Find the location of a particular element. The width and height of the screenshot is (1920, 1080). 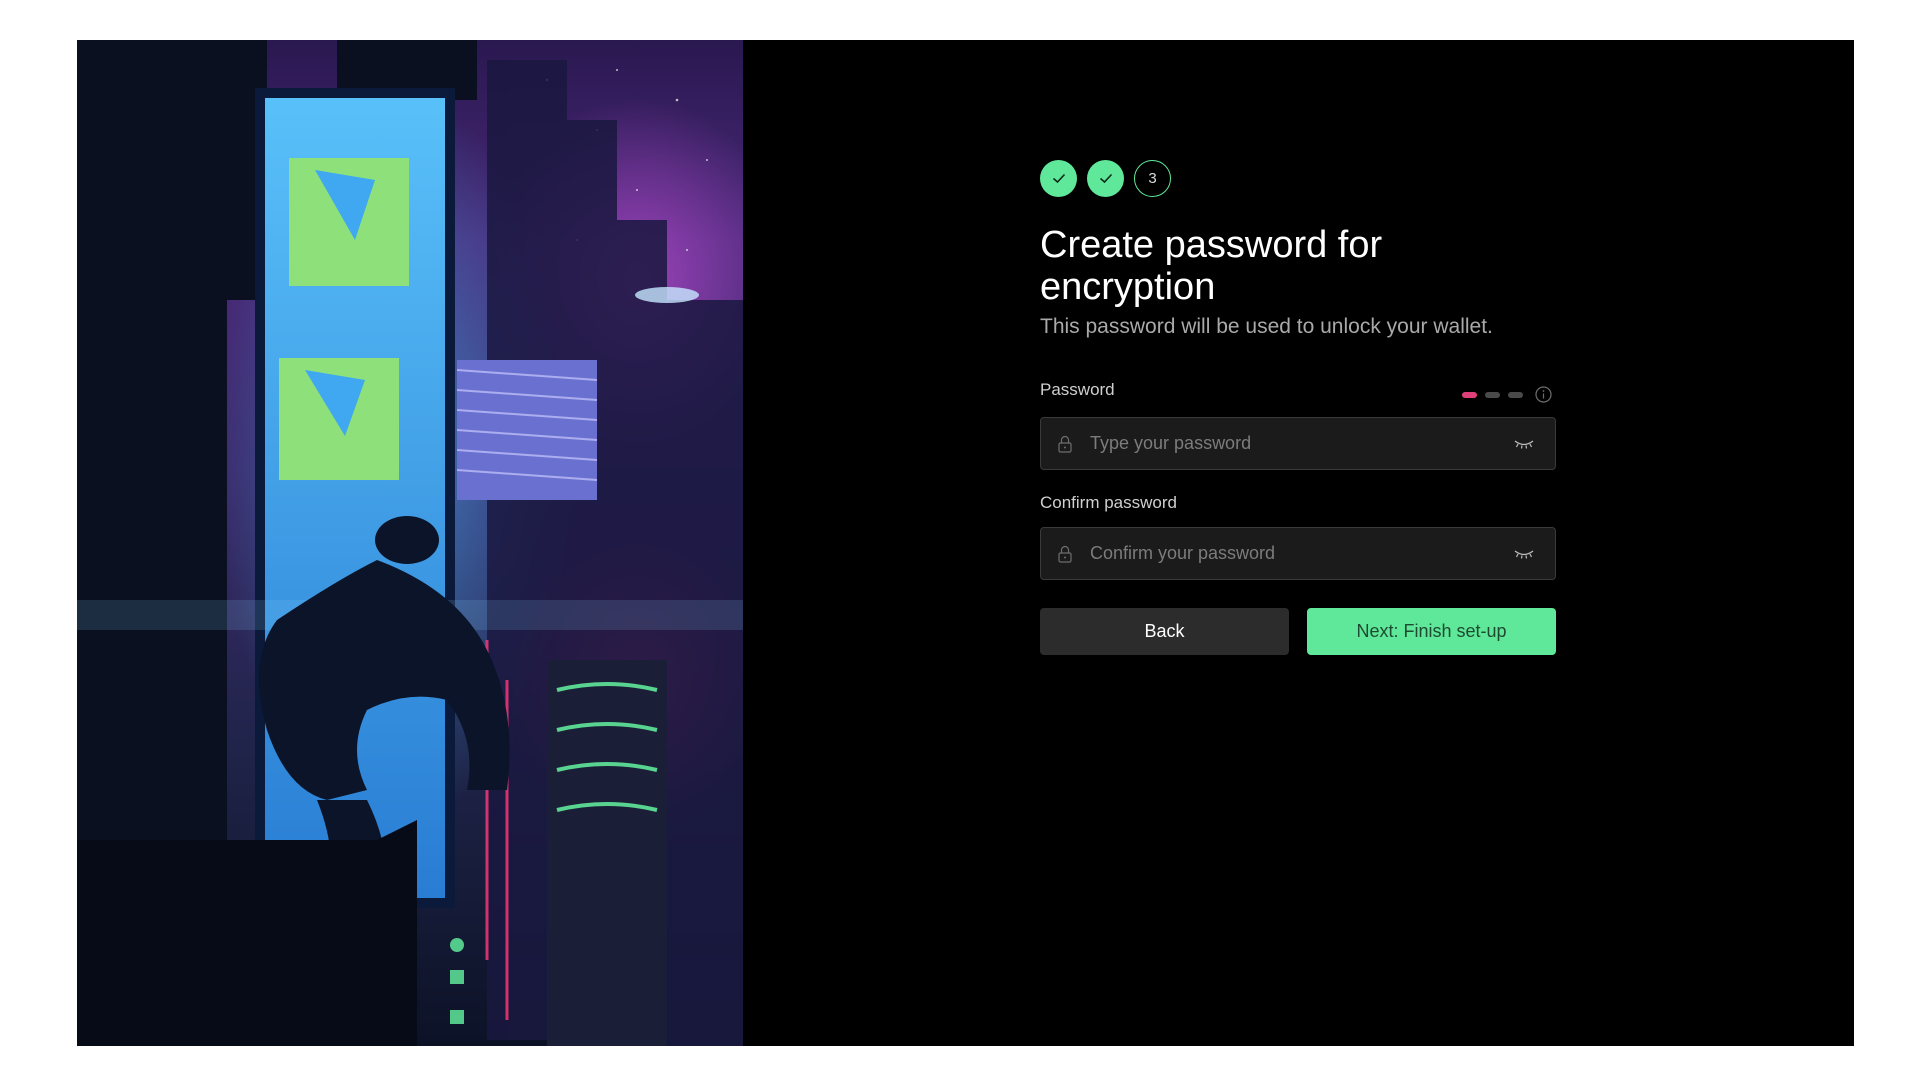

step-1-complete is located at coordinates (1058, 178).